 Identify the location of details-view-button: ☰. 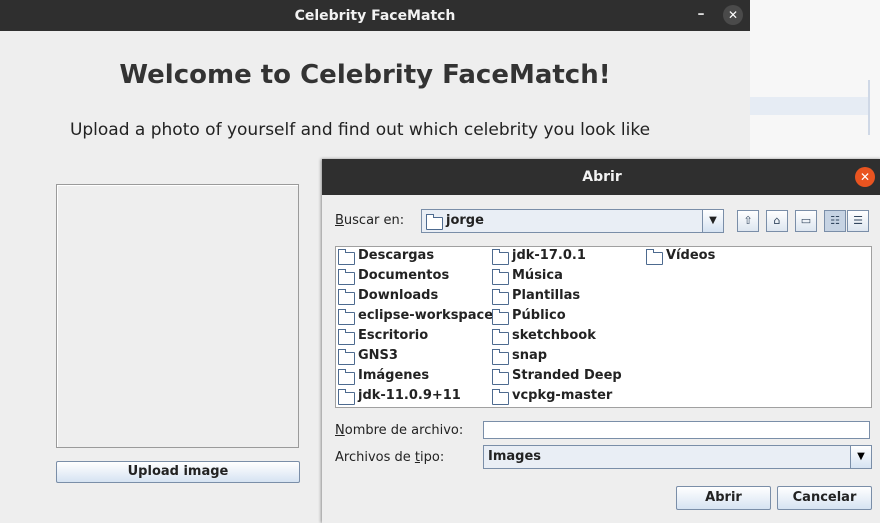
(858, 221).